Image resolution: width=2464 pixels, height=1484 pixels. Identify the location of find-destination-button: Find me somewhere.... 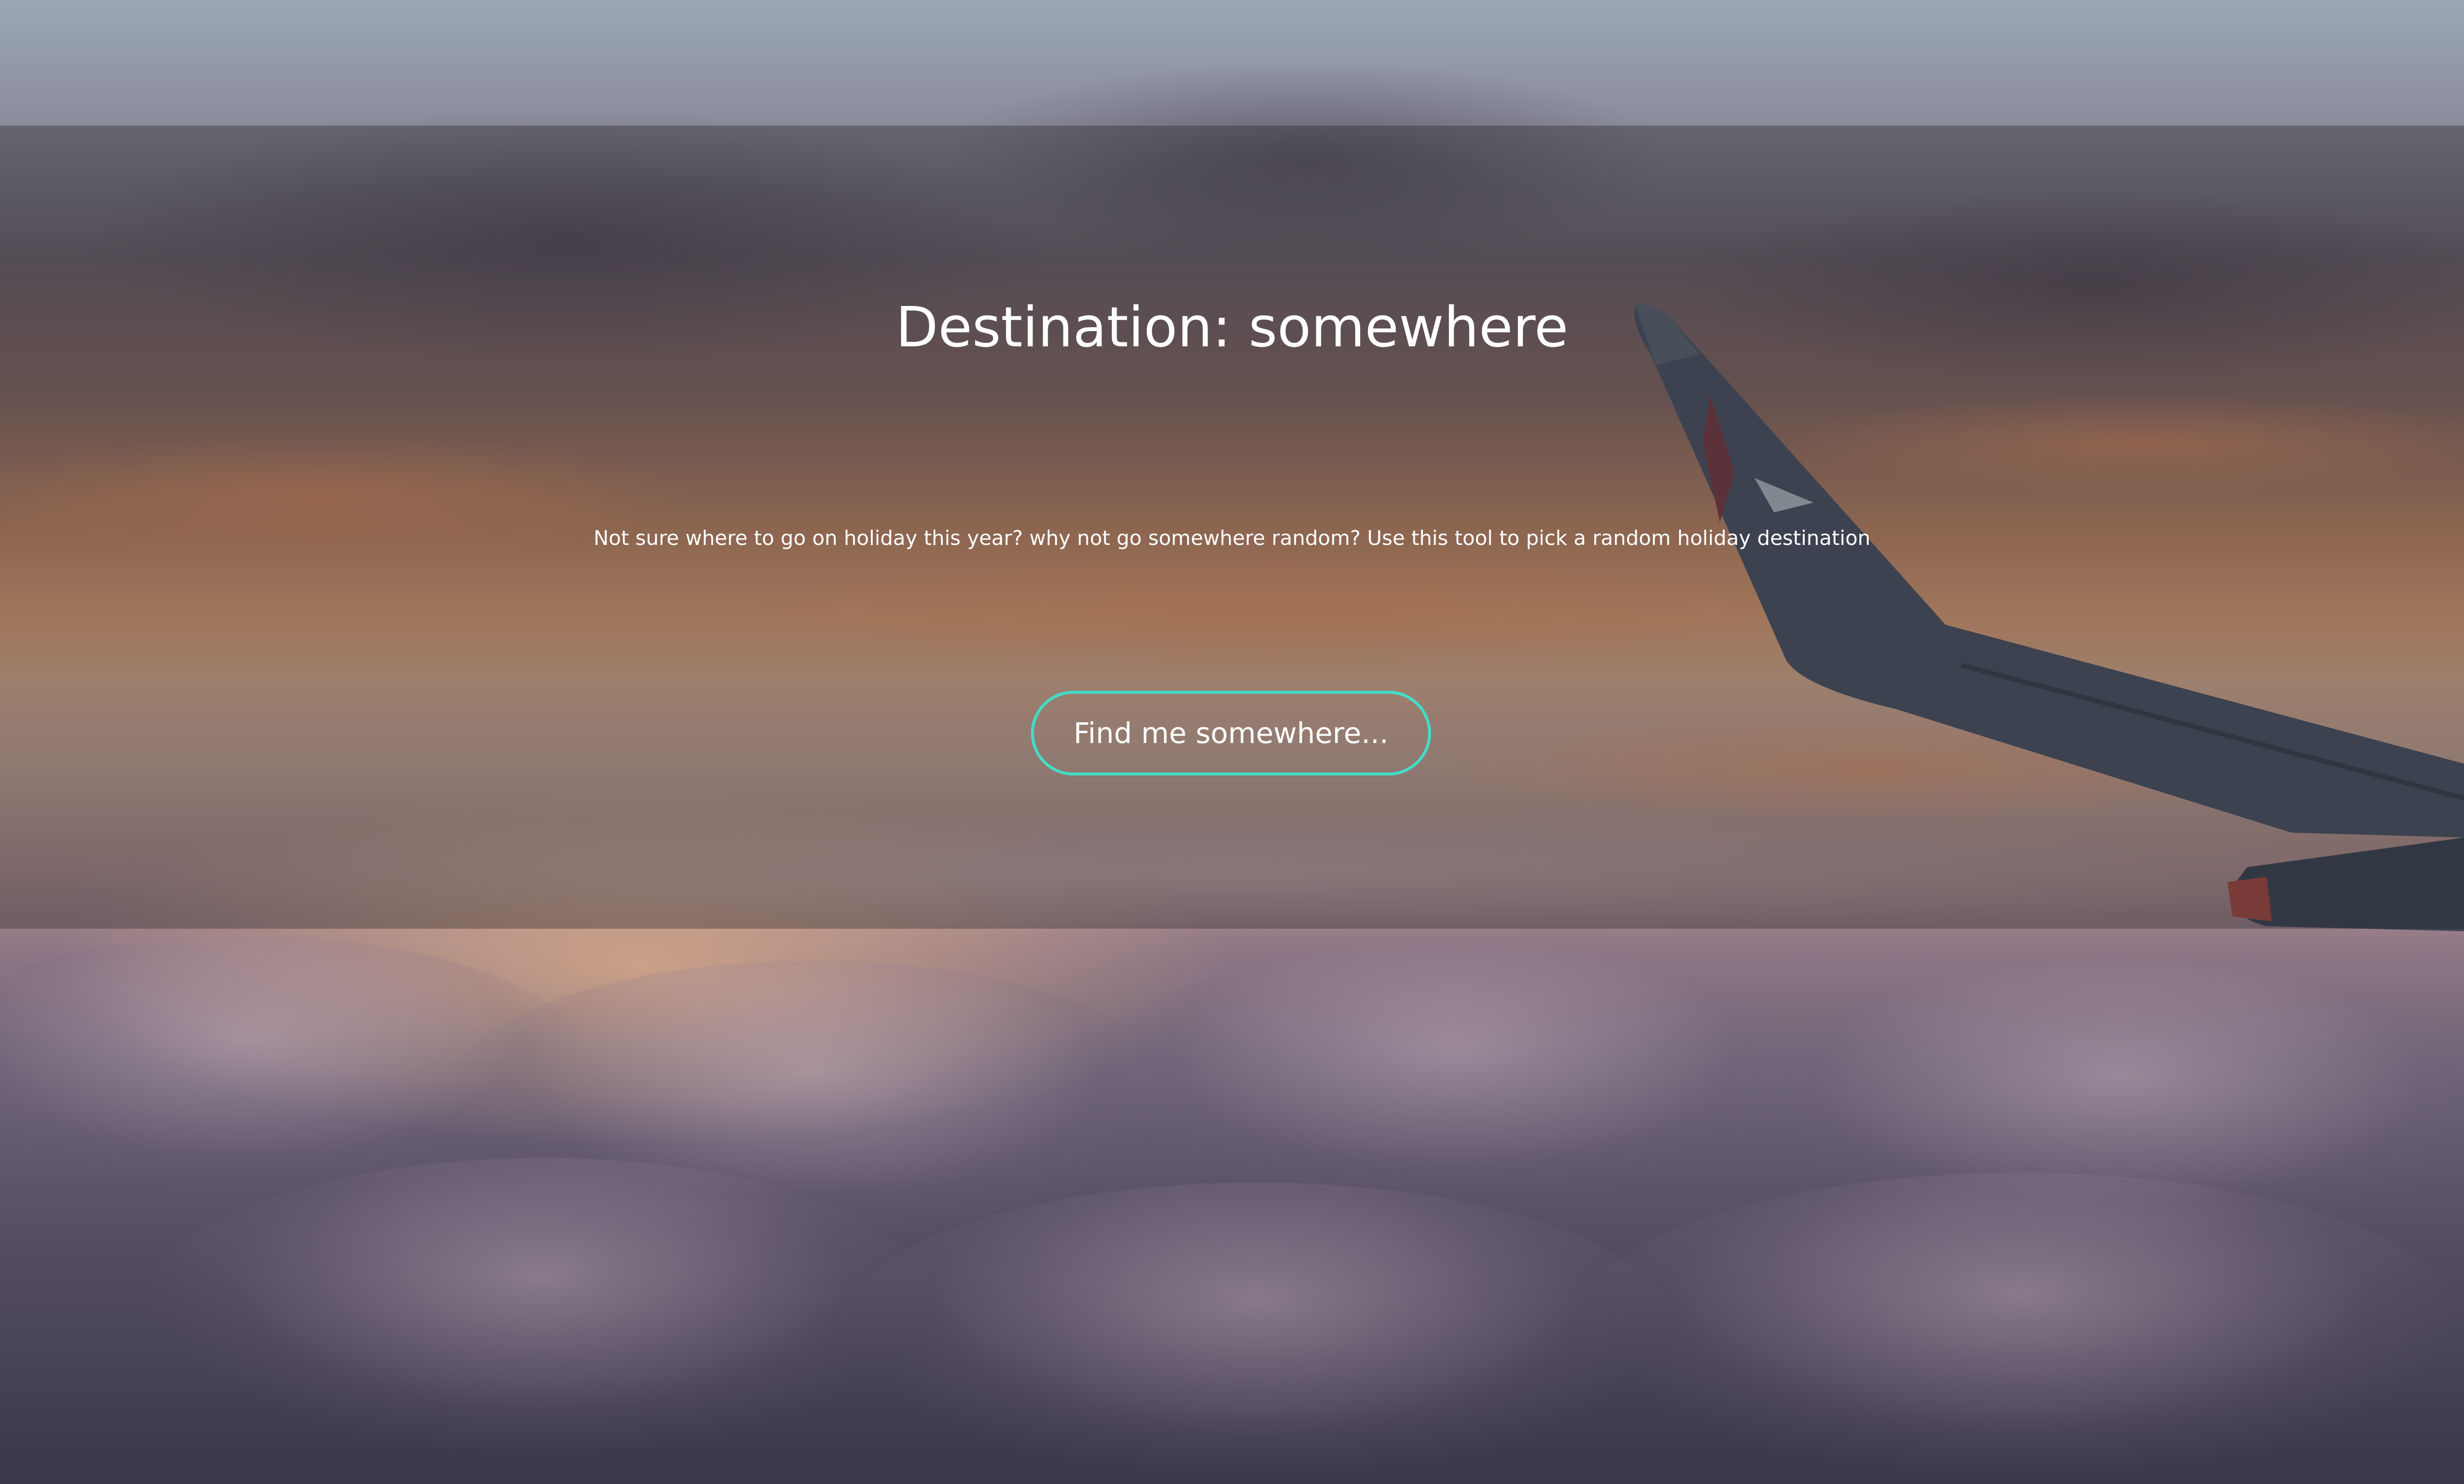
(1231, 733).